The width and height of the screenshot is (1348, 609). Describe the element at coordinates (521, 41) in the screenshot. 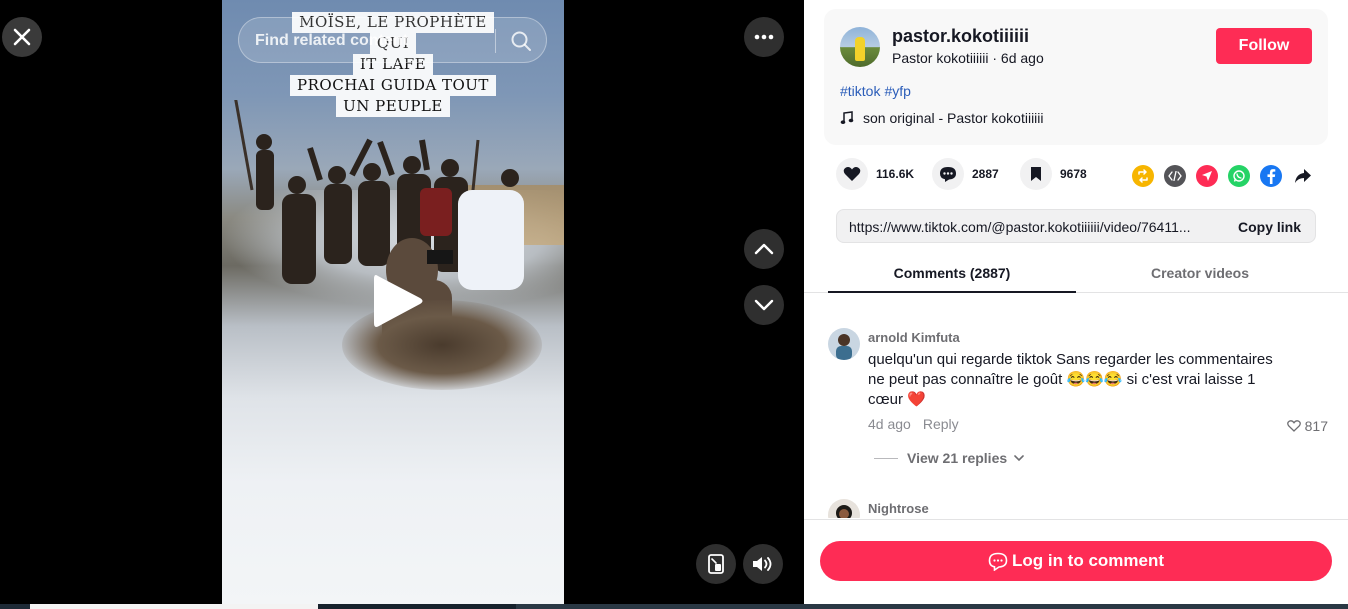

I see `search-icon` at that location.